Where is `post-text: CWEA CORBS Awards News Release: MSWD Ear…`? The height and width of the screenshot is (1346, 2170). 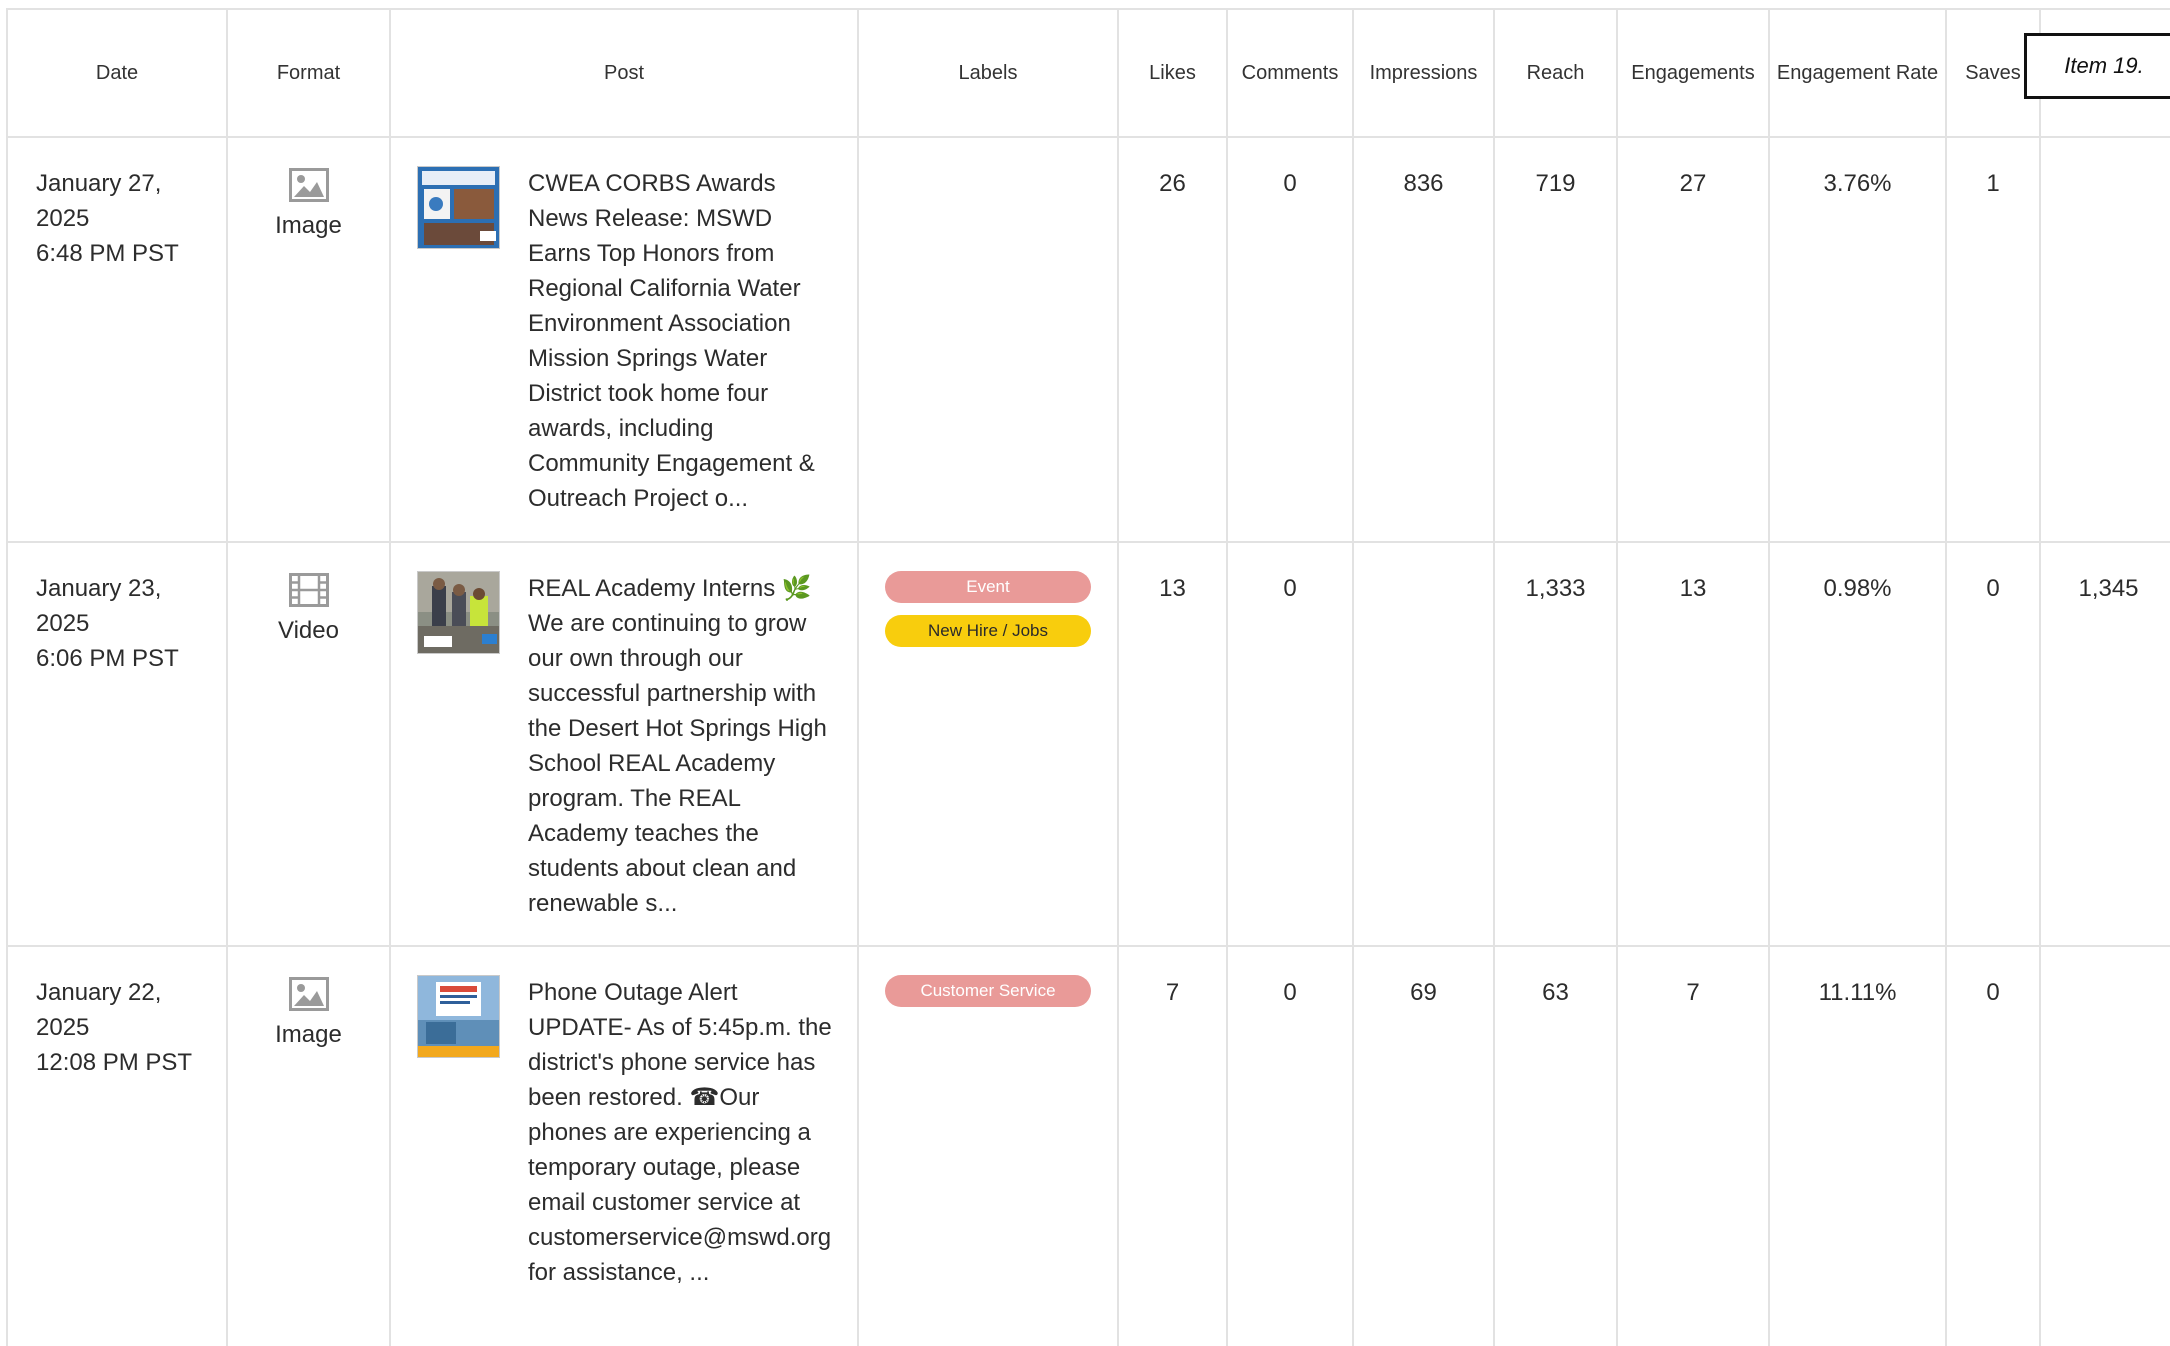
post-text: CWEA CORBS Awards News Release: MSWD Ear… is located at coordinates (682, 341).